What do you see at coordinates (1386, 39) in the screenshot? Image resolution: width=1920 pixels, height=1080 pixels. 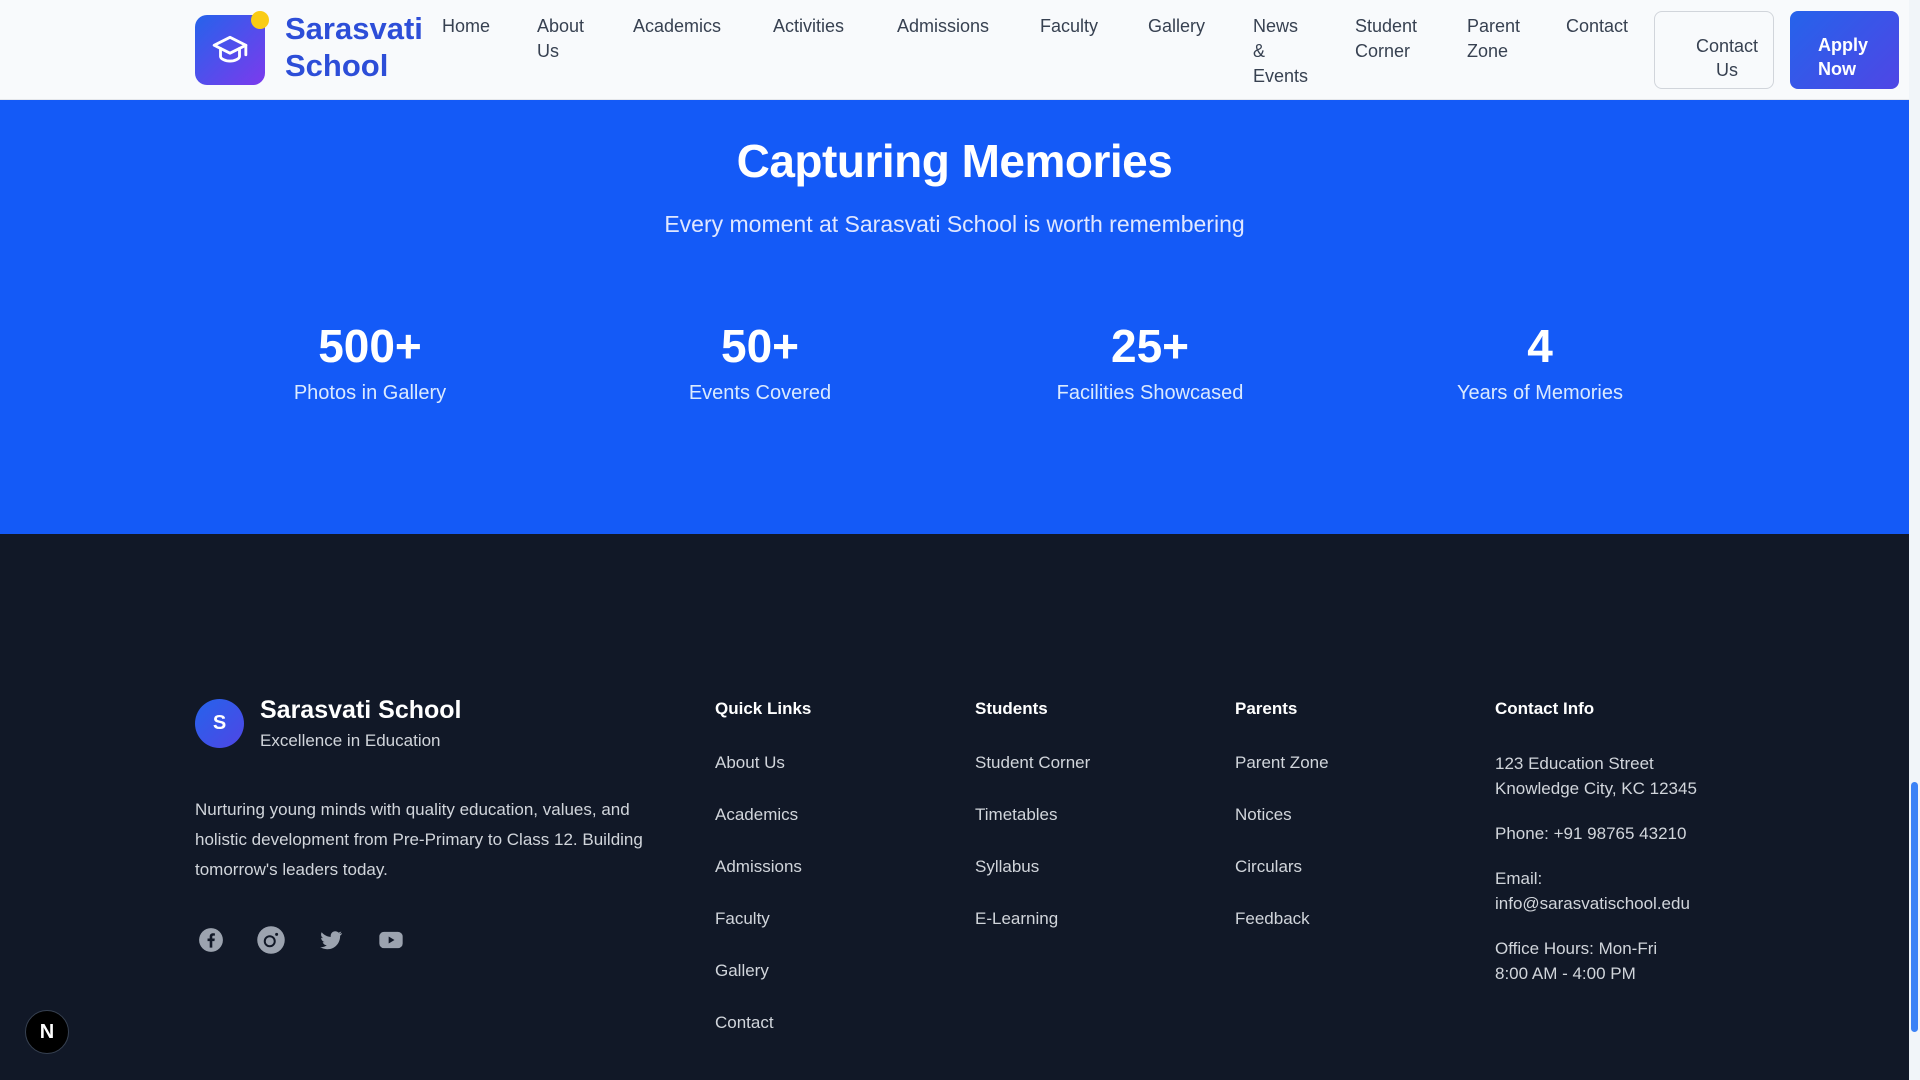 I see `nav-student-corner: Student Corner` at bounding box center [1386, 39].